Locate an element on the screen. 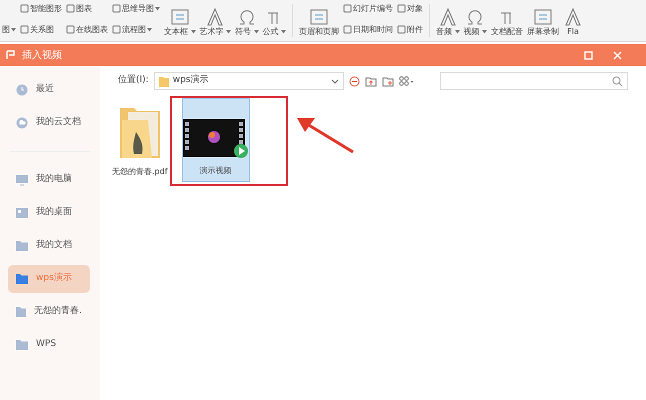  new-folder-icon is located at coordinates (388, 81).